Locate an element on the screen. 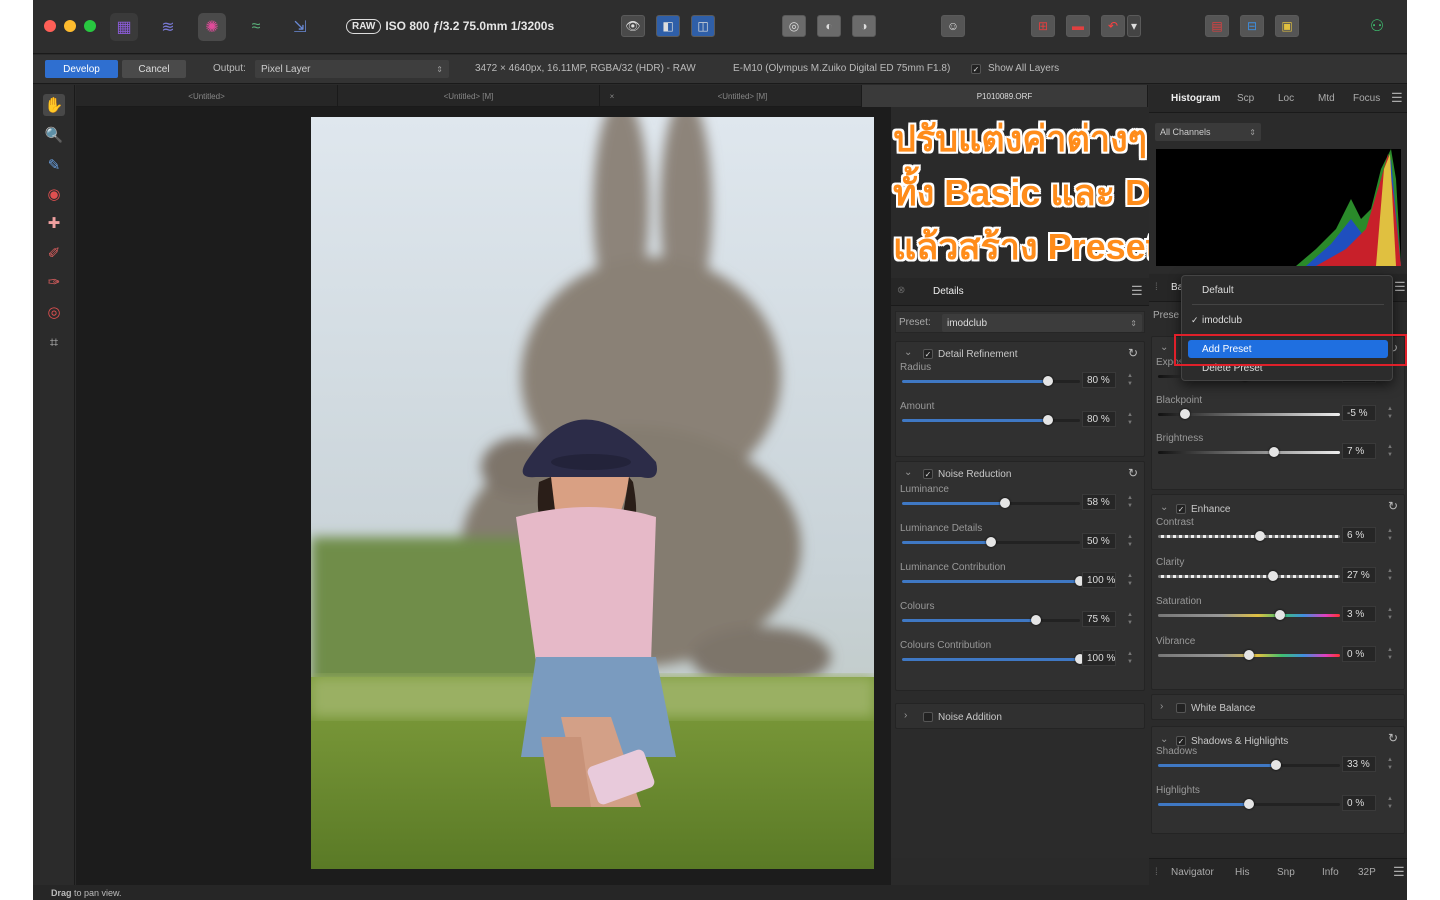 This screenshot has width=1440, height=900. noise-addition-checkbox is located at coordinates (928, 717).